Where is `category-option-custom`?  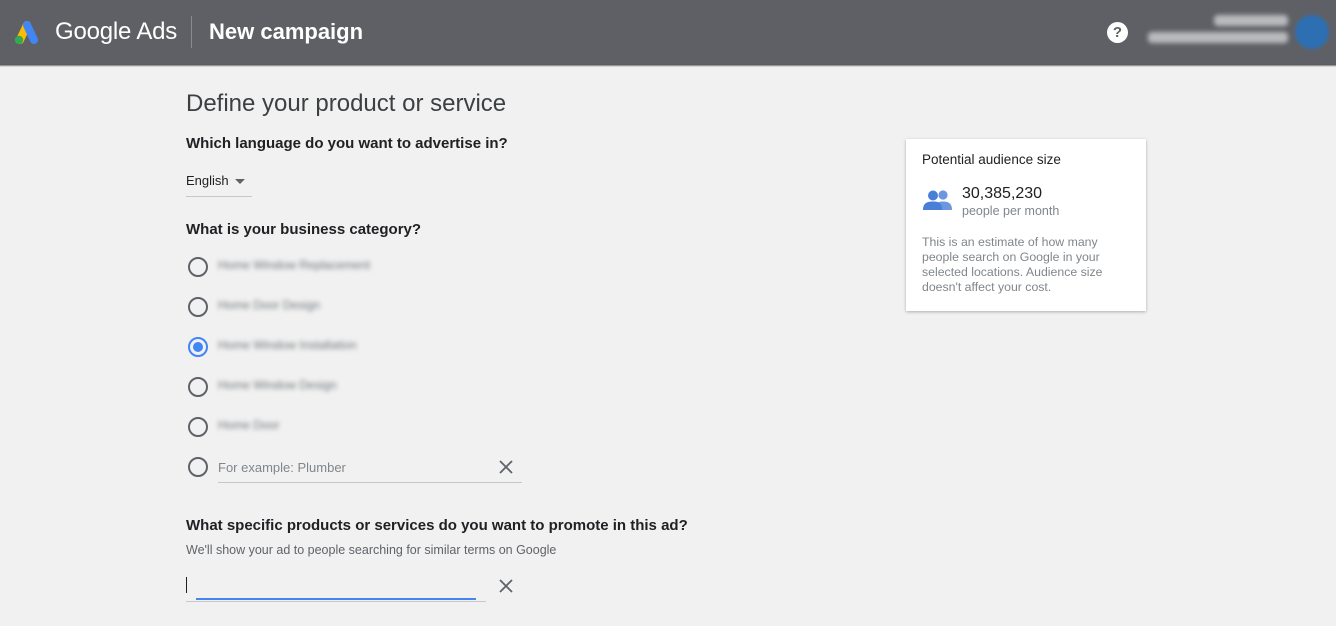 category-option-custom is located at coordinates (201, 468).